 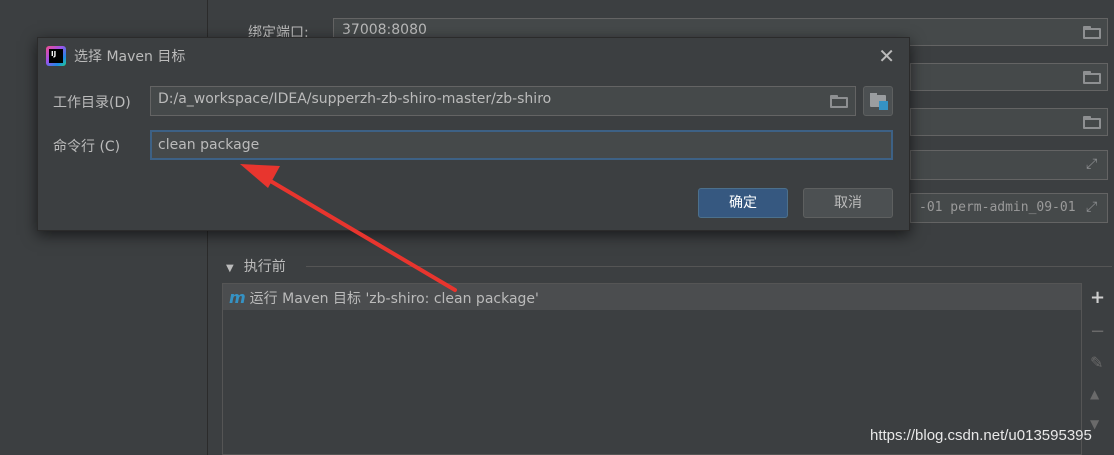 What do you see at coordinates (230, 268) in the screenshot?
I see `collapse-triangle-icon: ▼` at bounding box center [230, 268].